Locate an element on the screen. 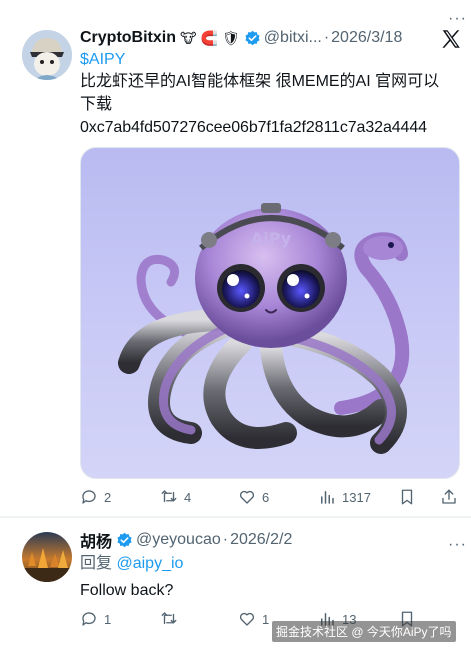 The image size is (471, 653). display-name: 胡杨 is located at coordinates (96, 540).